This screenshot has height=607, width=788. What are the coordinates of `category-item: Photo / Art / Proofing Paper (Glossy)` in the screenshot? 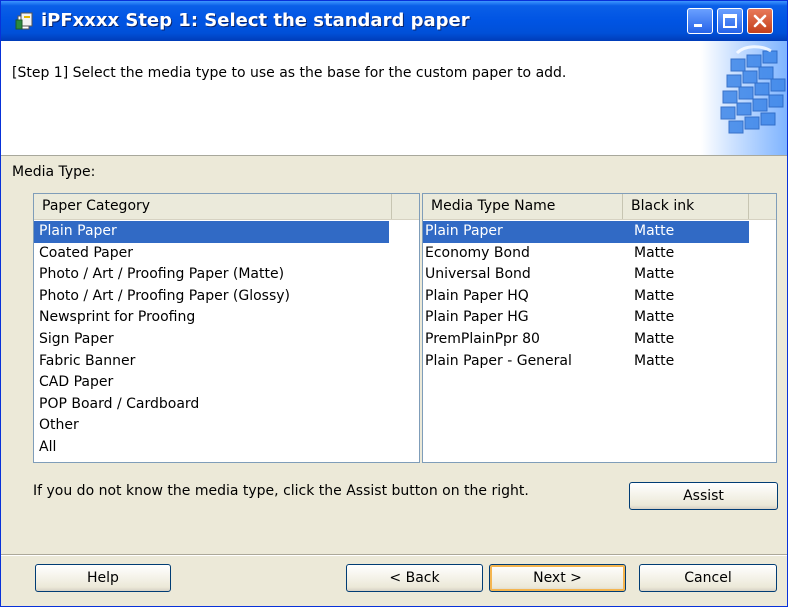 It's located at (211, 297).